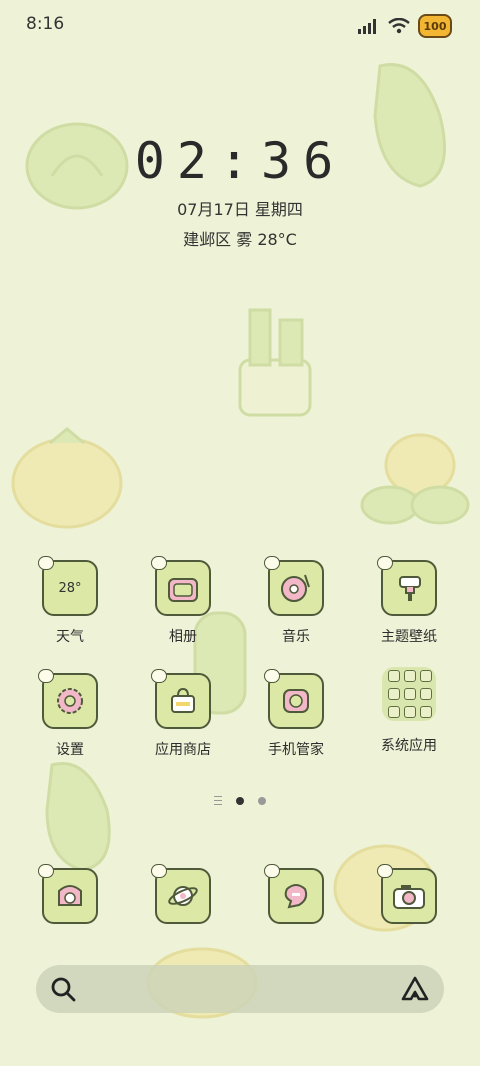 Image resolution: width=480 pixels, height=1066 pixels. Describe the element at coordinates (409, 746) in the screenshot. I see `app-label: 系统应用` at that location.